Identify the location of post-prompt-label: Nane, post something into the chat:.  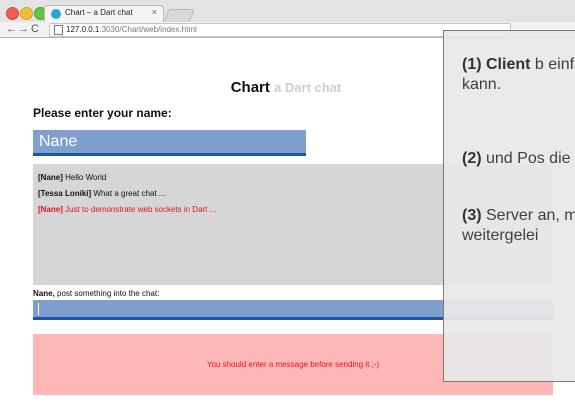
(96, 293).